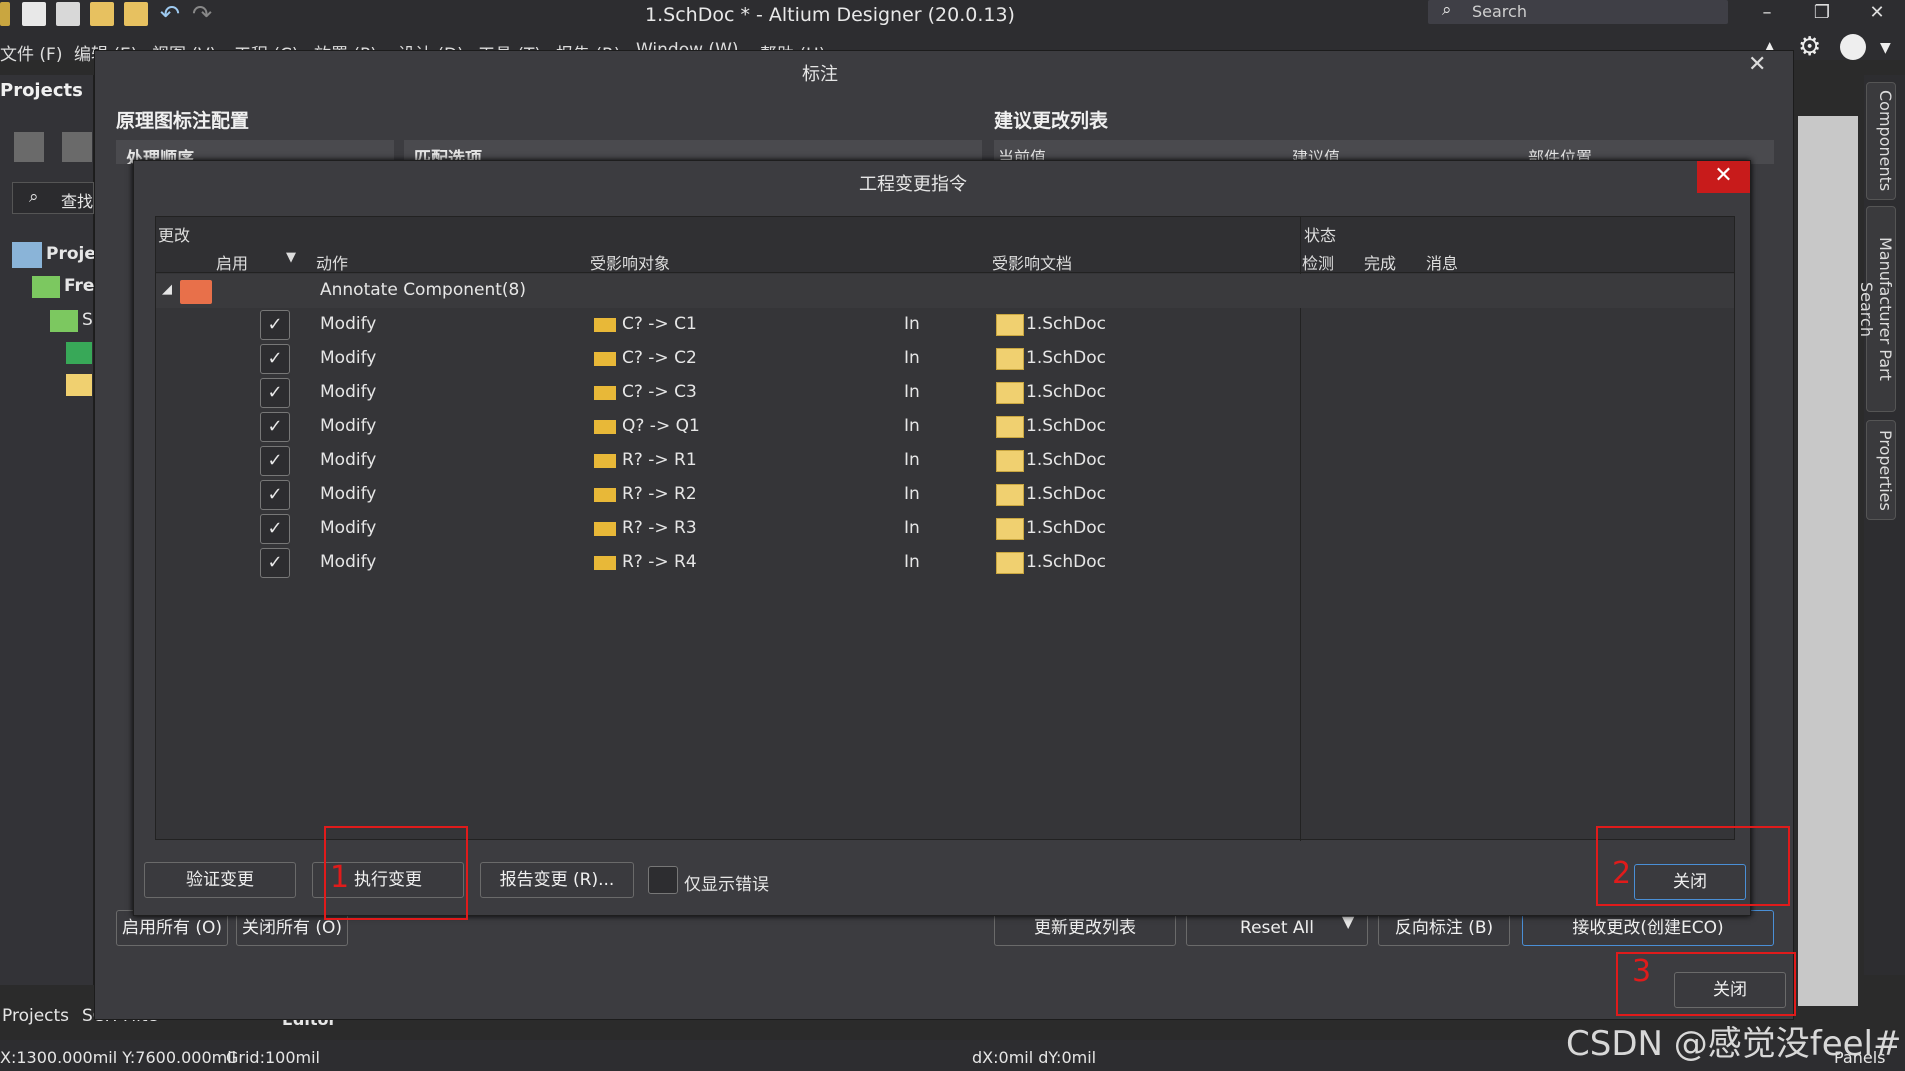  What do you see at coordinates (659, 562) in the screenshot?
I see `row-affected-object: R? -> R4` at bounding box center [659, 562].